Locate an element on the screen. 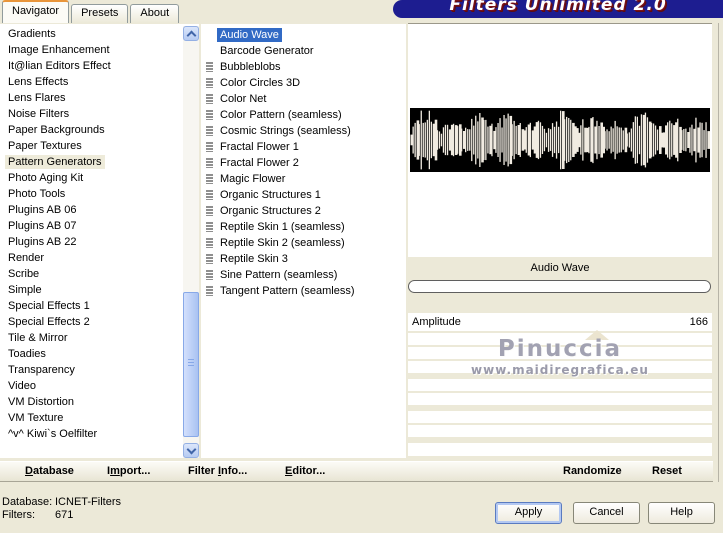 The height and width of the screenshot is (533, 723). filter-label: Audio Wave is located at coordinates (249, 35).